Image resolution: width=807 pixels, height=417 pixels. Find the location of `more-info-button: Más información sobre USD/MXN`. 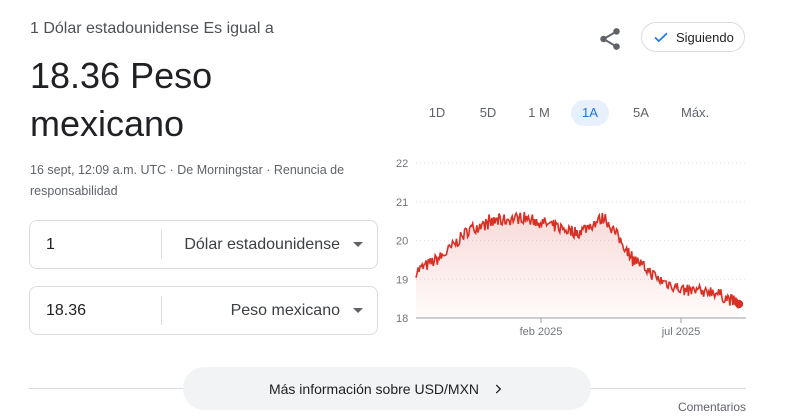

more-info-button: Más información sobre USD/MXN is located at coordinates (387, 388).